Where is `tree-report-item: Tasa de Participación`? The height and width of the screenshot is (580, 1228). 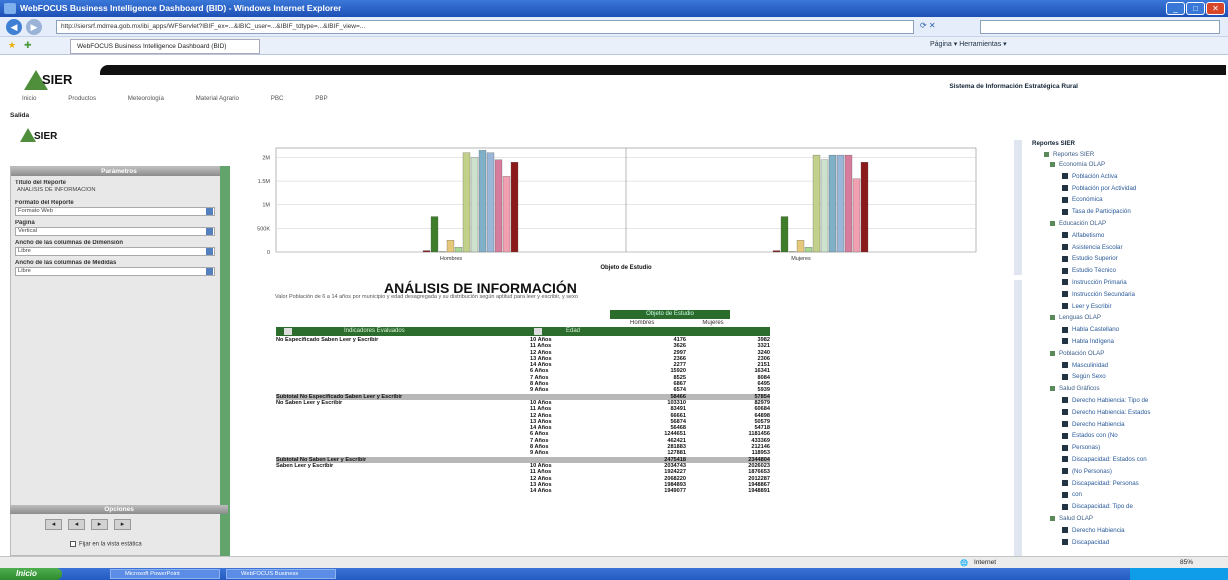 tree-report-item: Tasa de Participación is located at coordinates (1096, 211).